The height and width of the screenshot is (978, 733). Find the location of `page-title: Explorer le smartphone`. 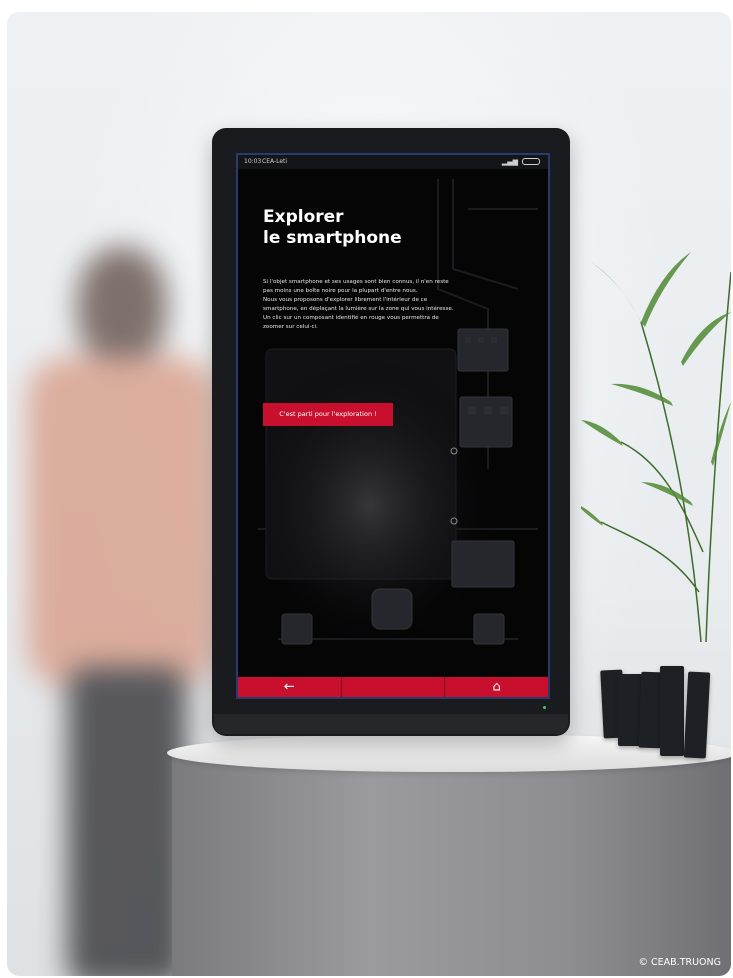

page-title: Explorer le smartphone is located at coordinates (332, 228).